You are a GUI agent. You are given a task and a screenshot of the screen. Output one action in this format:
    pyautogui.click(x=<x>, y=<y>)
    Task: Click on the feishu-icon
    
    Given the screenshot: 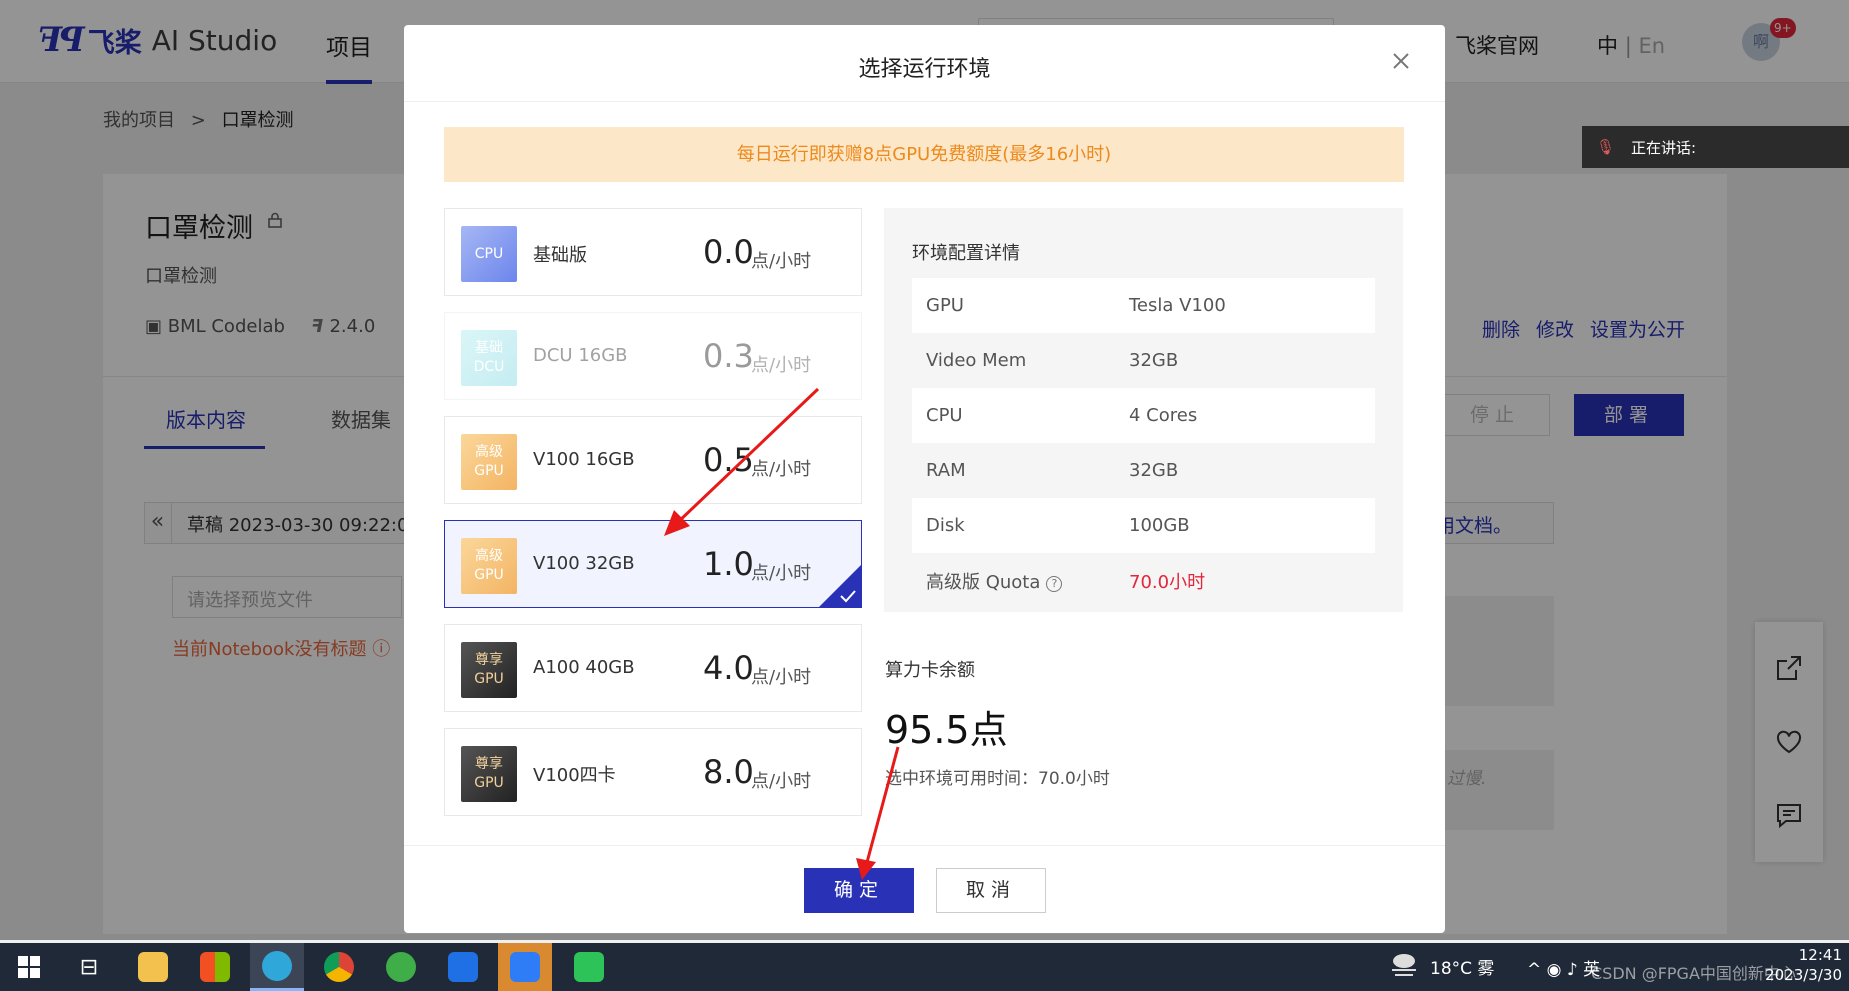 What is the action you would take?
    pyautogui.click(x=525, y=967)
    